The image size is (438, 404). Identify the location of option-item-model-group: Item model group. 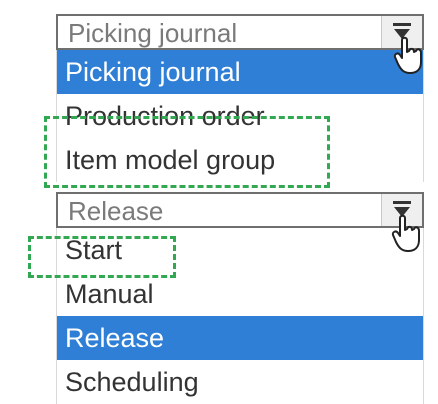
(240, 160).